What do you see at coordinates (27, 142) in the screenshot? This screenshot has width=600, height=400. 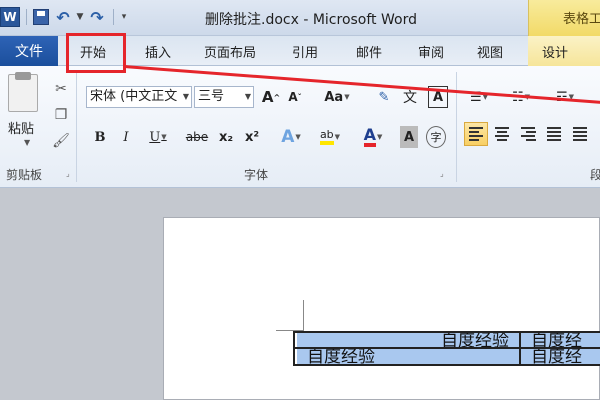 I see `paste-dropdown-icon: ▼` at bounding box center [27, 142].